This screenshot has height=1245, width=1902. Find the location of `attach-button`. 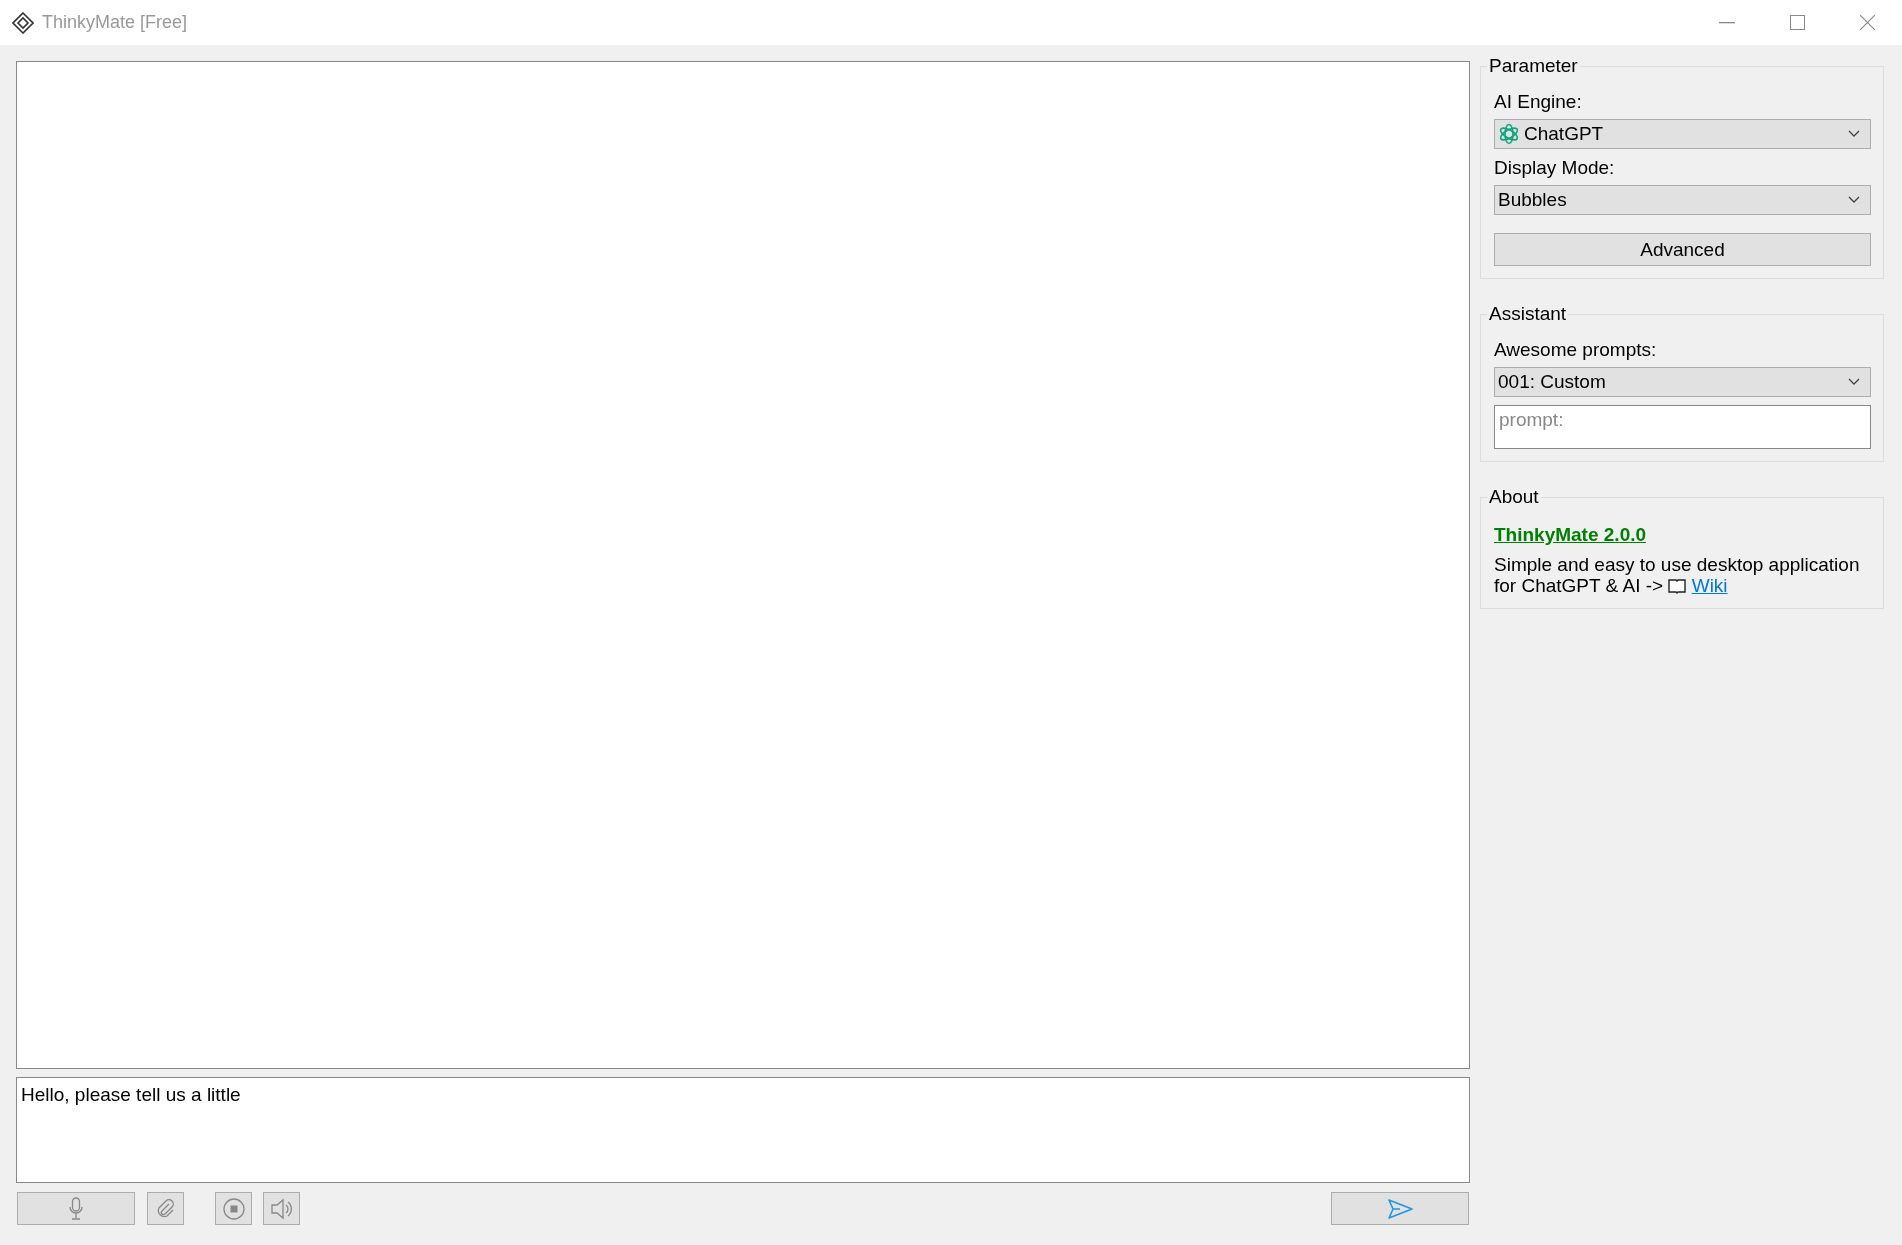

attach-button is located at coordinates (165, 1208).